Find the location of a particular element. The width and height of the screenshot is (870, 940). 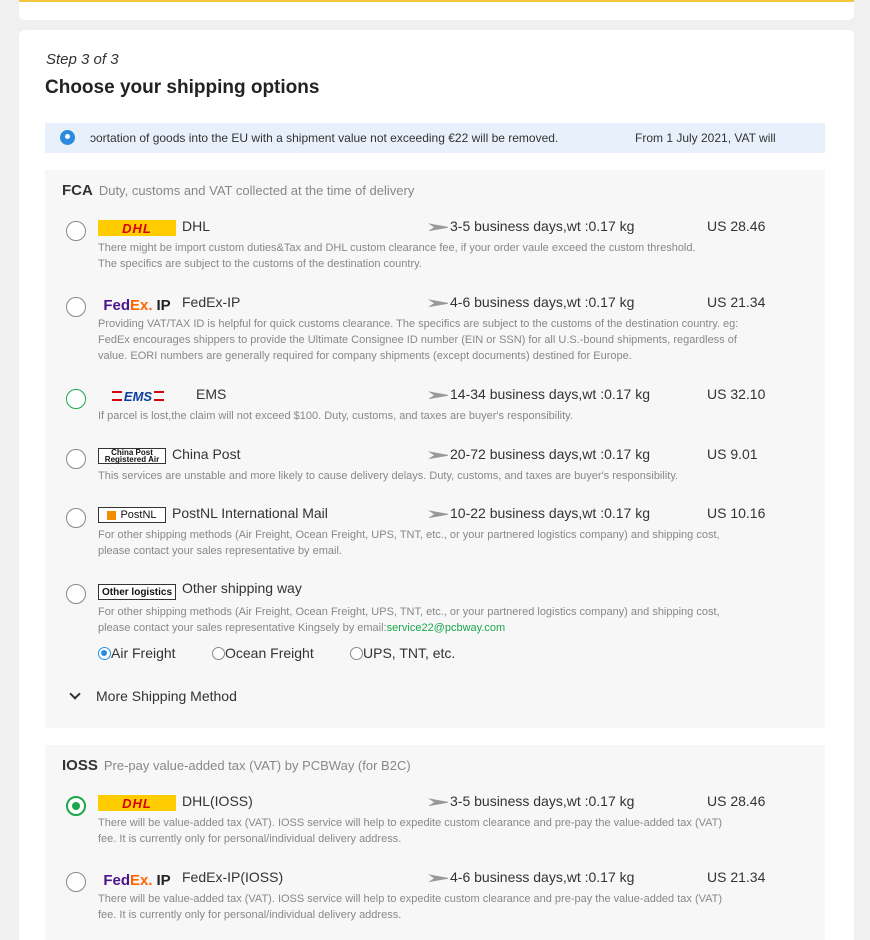

other-logistics-logo-icon: Other logistics is located at coordinates (137, 592).